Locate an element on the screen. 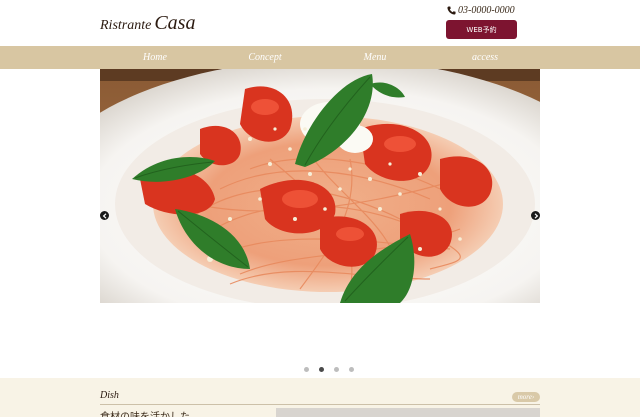  nav-item-menu: Menu is located at coordinates (375, 57).